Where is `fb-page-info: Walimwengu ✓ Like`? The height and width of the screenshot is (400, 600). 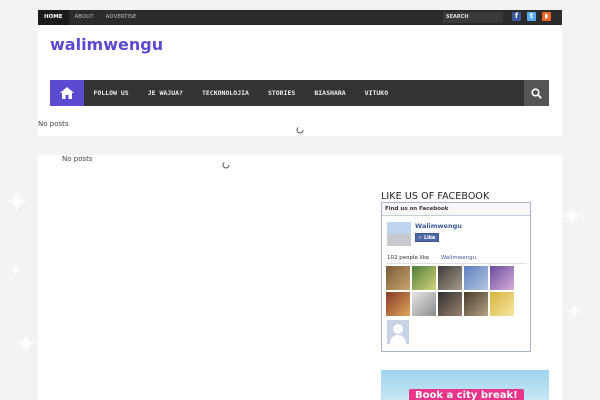
fb-page-info: Walimwengu ✓ Like is located at coordinates (424, 234).